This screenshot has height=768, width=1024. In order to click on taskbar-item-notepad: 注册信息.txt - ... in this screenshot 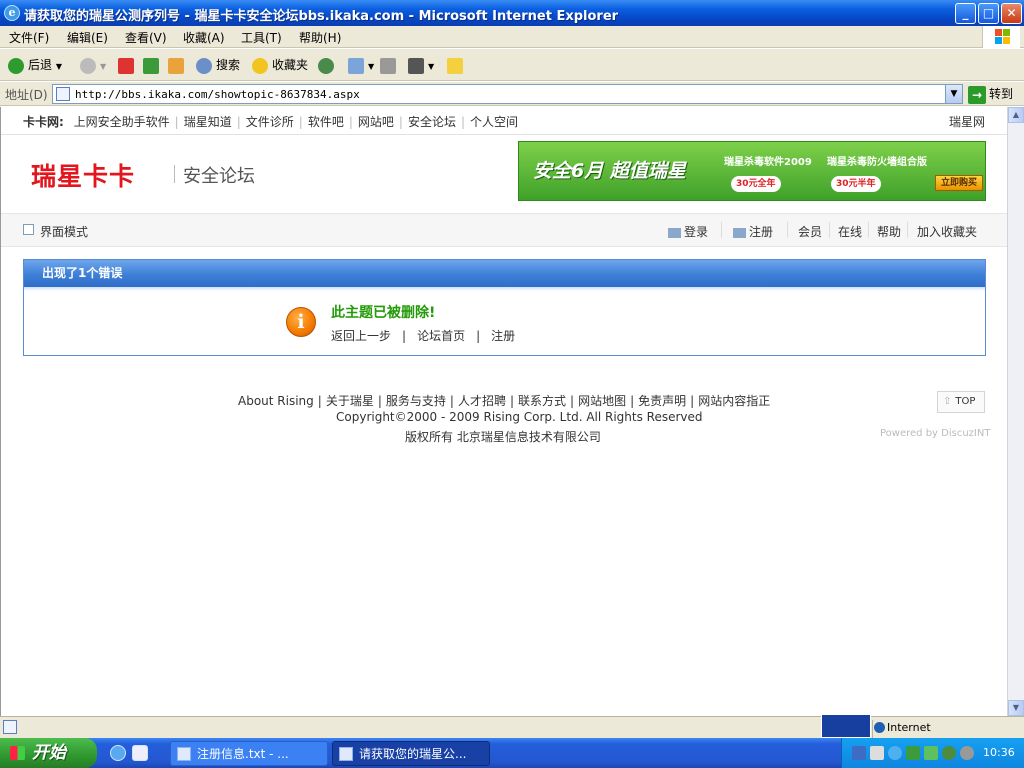, I will do `click(249, 753)`.